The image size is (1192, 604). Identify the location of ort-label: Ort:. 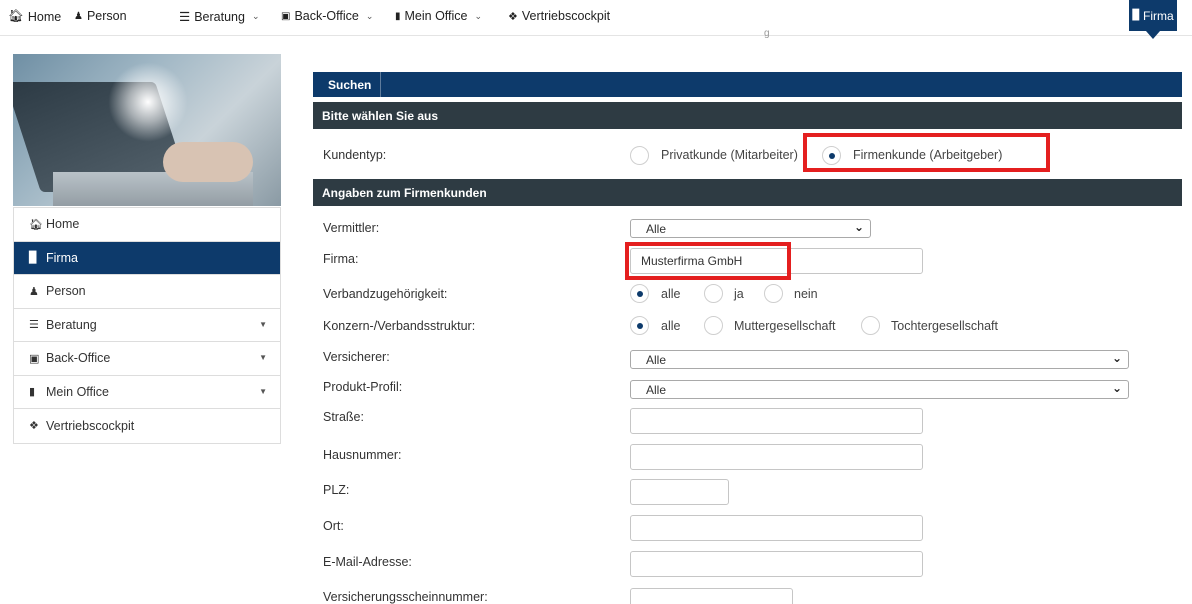
(333, 526).